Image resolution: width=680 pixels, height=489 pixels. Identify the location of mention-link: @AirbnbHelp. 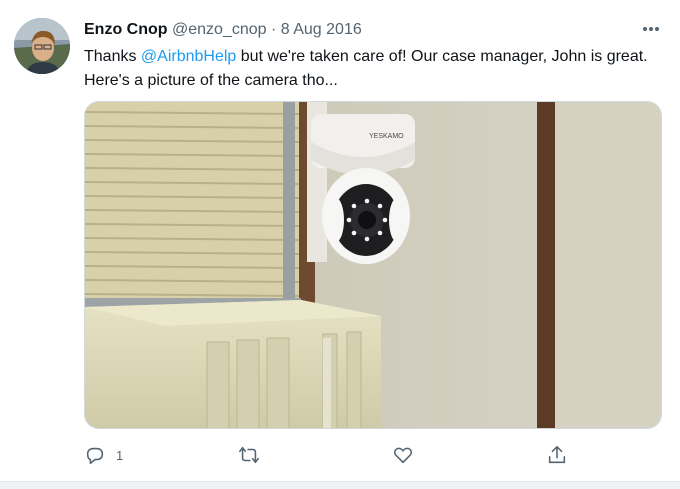
(188, 56).